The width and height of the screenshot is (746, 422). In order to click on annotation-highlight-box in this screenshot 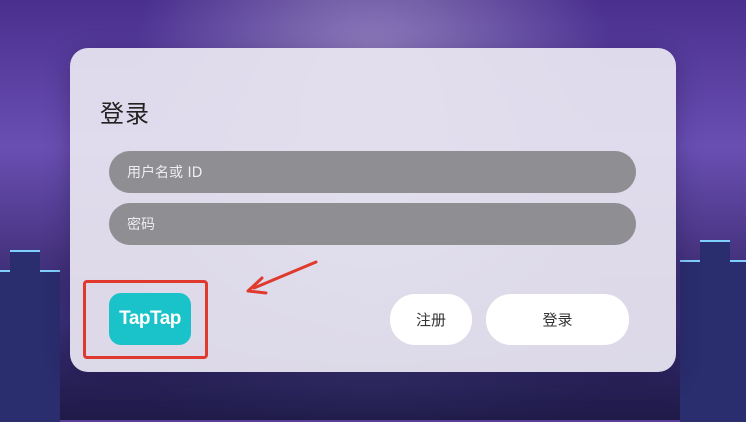, I will do `click(145, 319)`.